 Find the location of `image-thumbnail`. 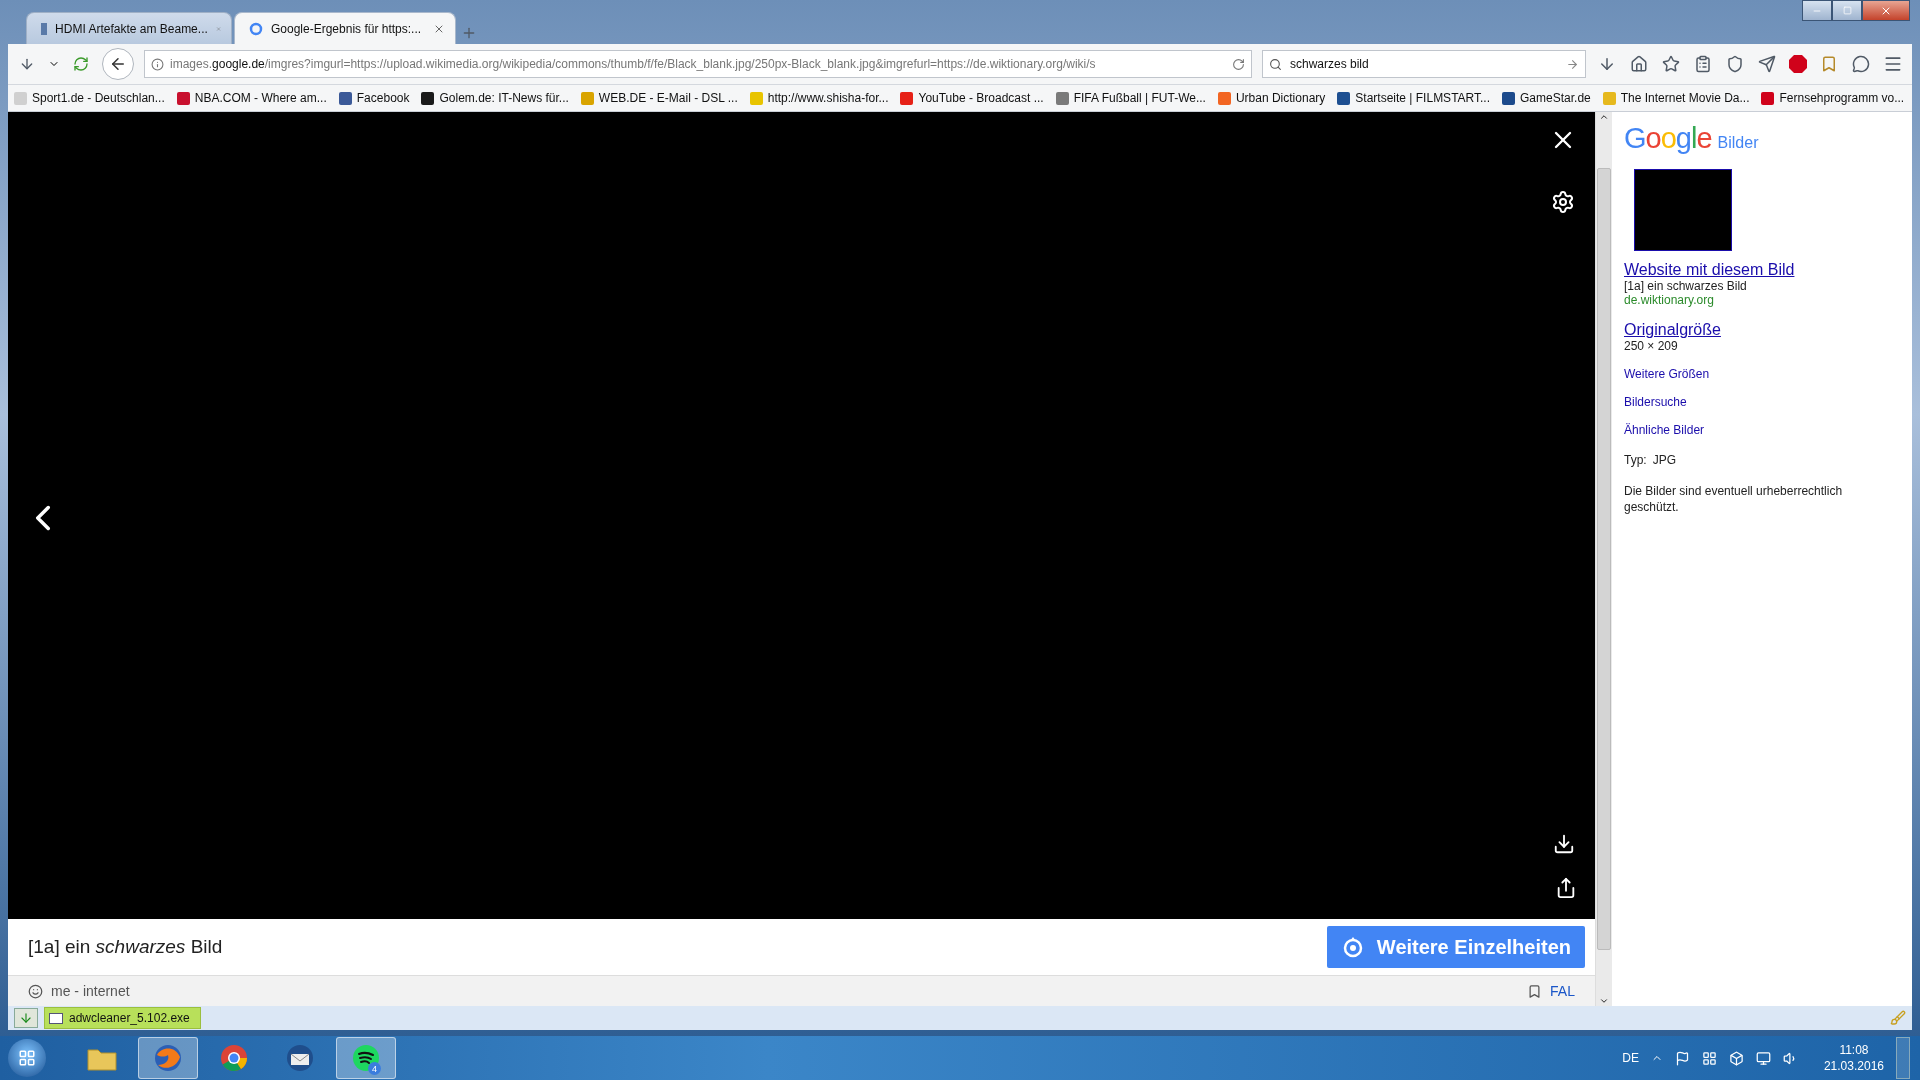

image-thumbnail is located at coordinates (1683, 210).